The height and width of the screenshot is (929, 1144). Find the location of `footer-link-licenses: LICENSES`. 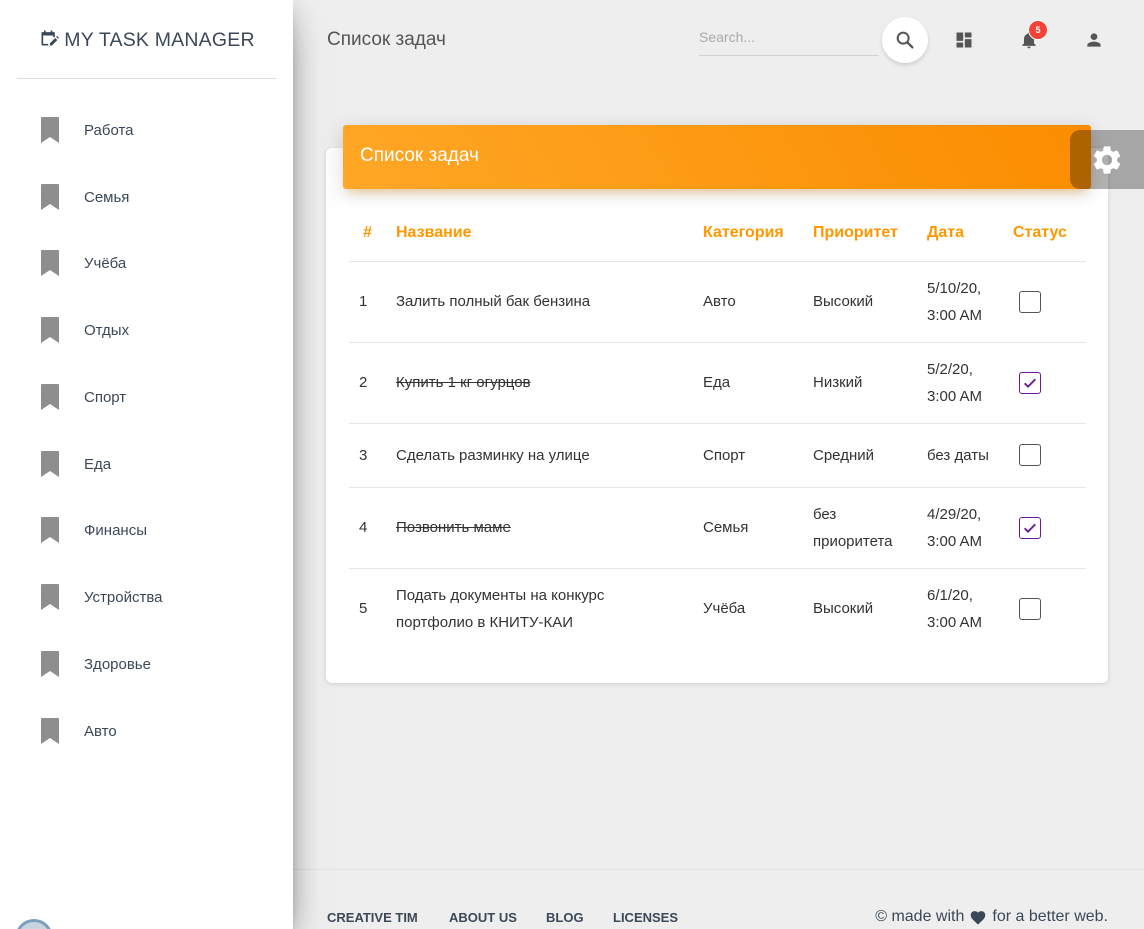

footer-link-licenses: LICENSES is located at coordinates (645, 917).